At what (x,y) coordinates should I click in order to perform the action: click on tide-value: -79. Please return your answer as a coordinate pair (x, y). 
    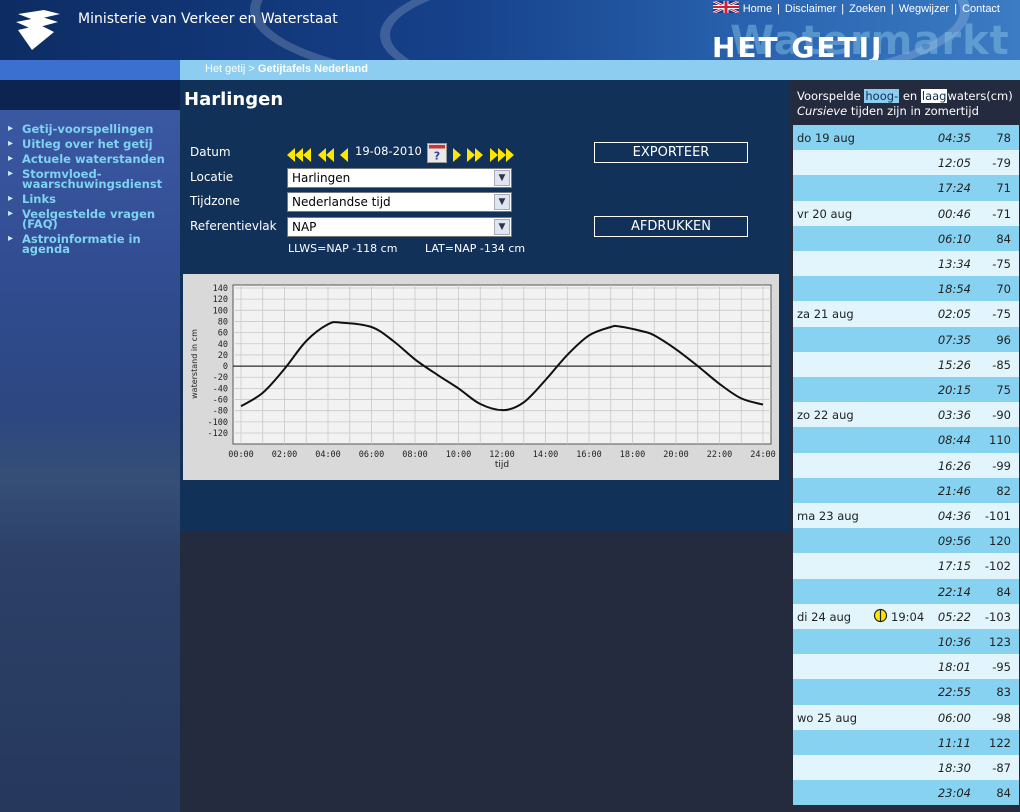
    Looking at the image, I should click on (1001, 163).